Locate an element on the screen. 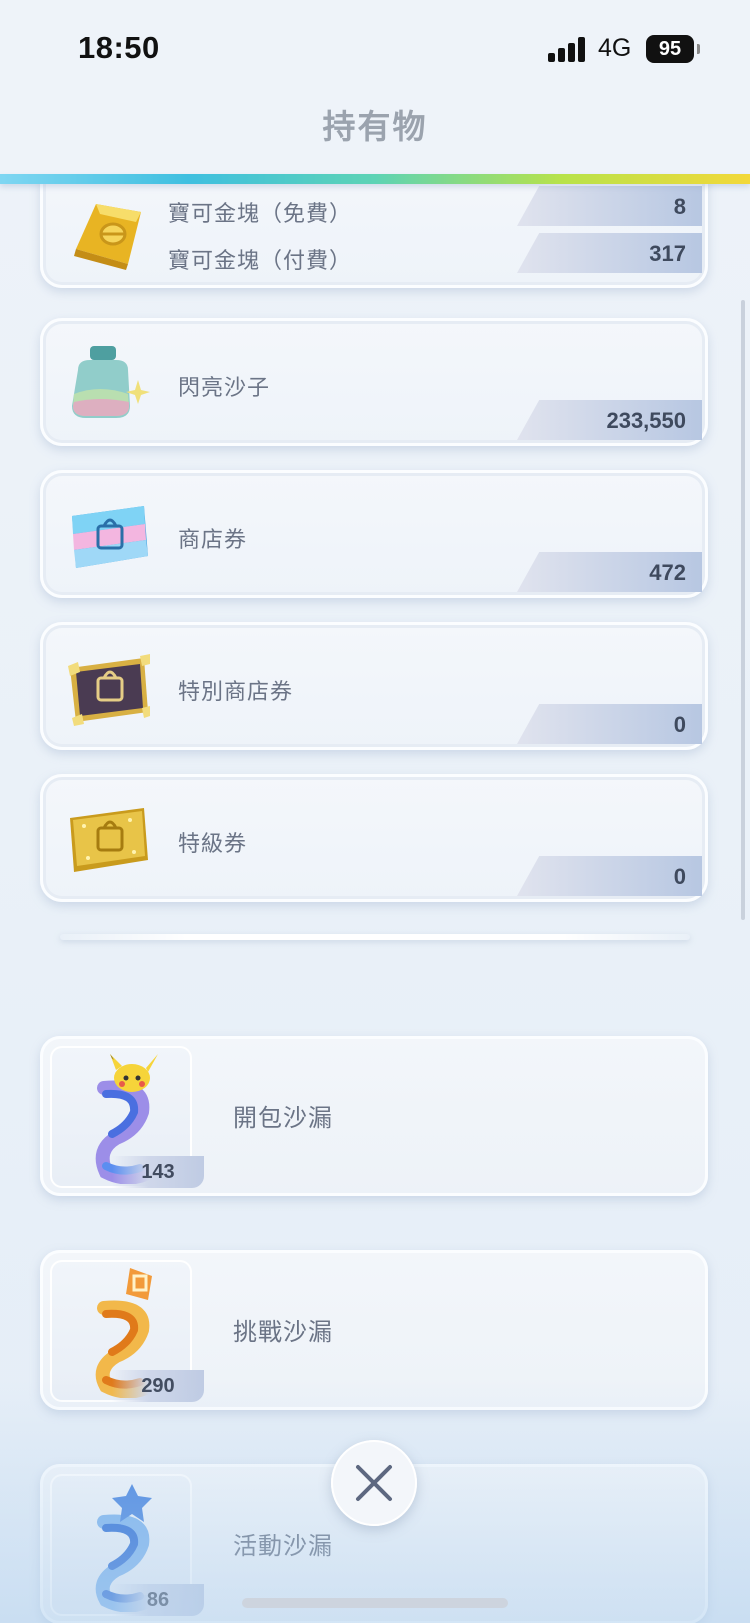 Image resolution: width=750 pixels, height=1623 pixels. network-type: 4G is located at coordinates (615, 48).